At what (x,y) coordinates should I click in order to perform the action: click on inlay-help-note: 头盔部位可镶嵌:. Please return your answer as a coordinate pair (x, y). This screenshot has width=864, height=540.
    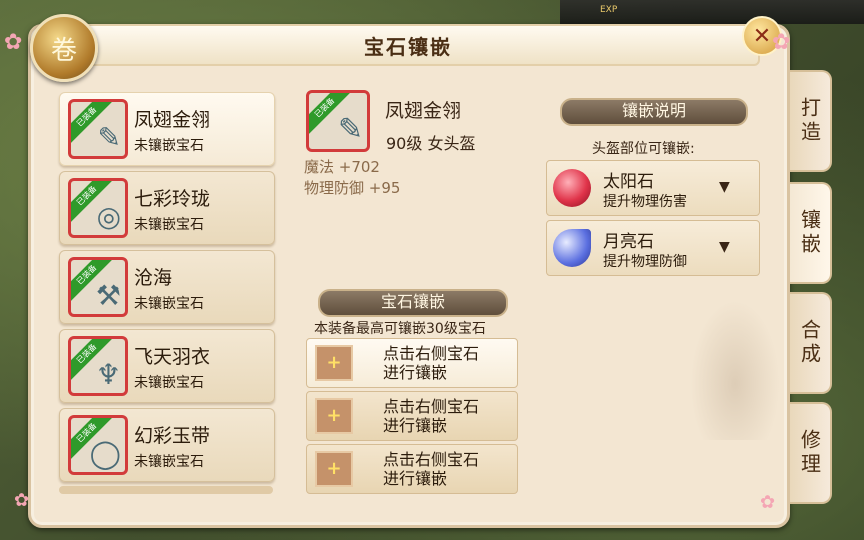
    Looking at the image, I should click on (643, 149).